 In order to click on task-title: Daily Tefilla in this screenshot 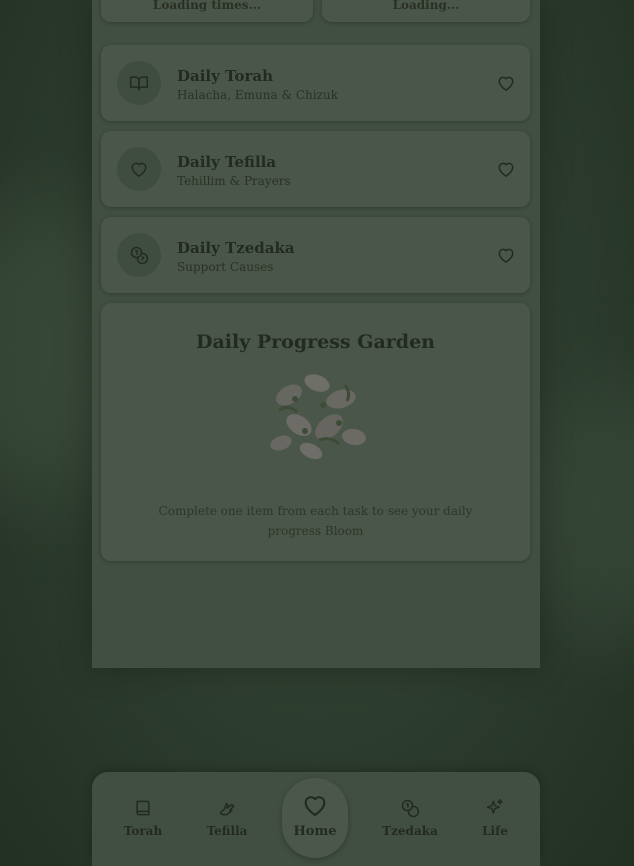, I will do `click(227, 162)`.